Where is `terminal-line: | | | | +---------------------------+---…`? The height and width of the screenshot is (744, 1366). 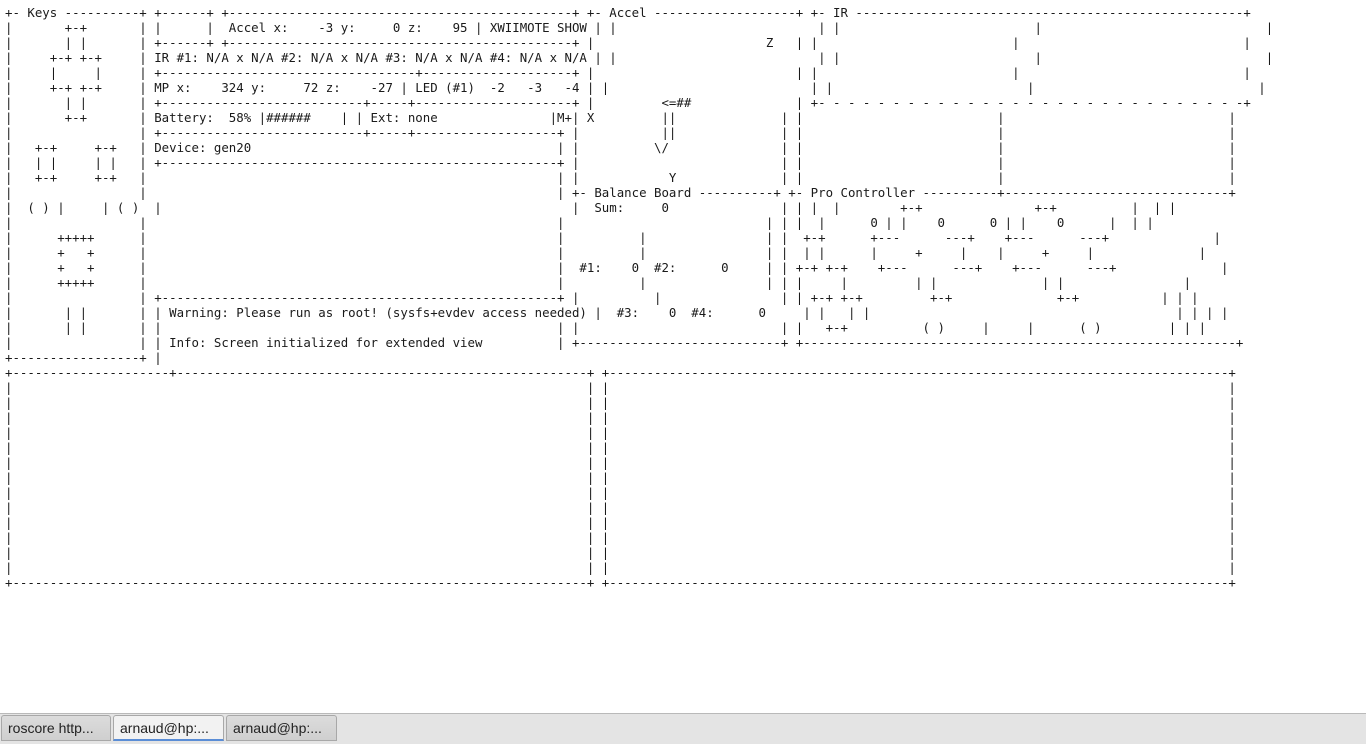 terminal-line: | | | | +---------------------------+---… is located at coordinates (628, 102).